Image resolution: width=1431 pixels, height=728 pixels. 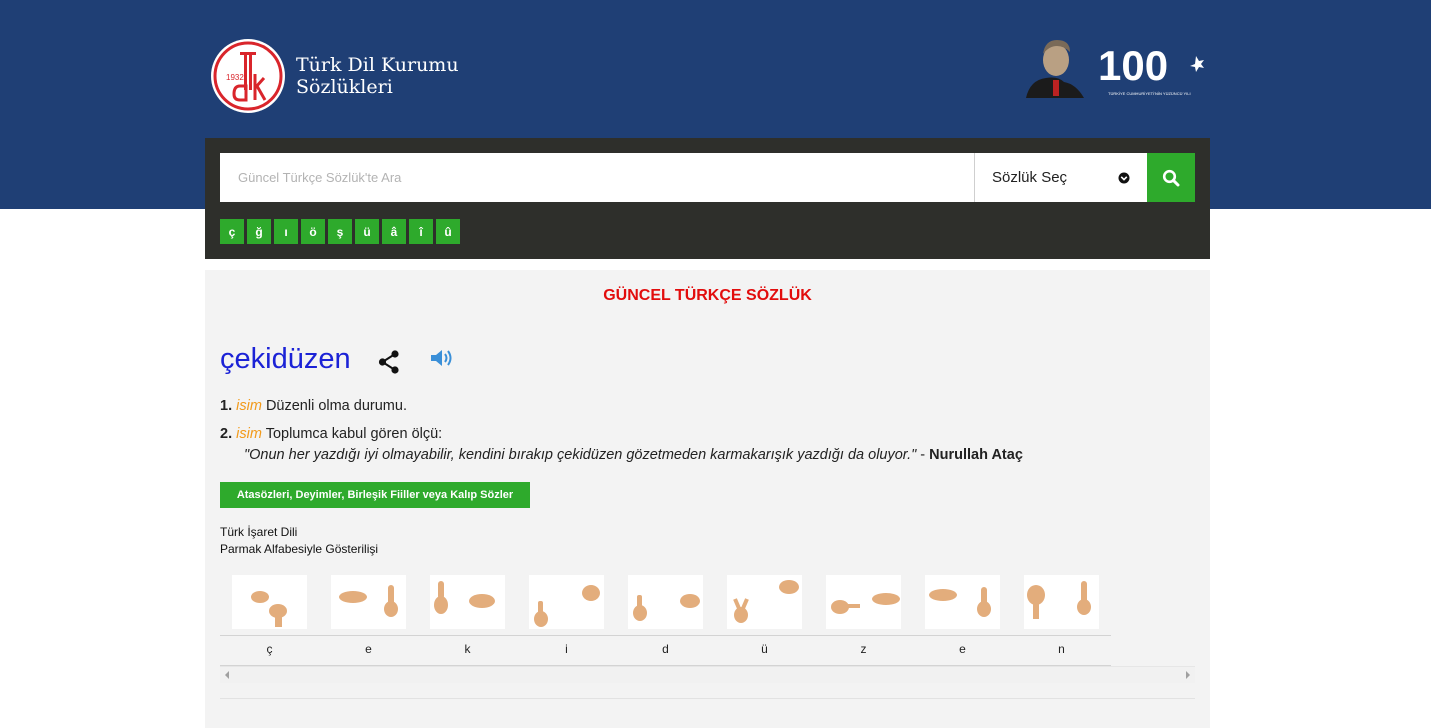 I want to click on sign-letter-cell: ç, so click(x=269, y=618).